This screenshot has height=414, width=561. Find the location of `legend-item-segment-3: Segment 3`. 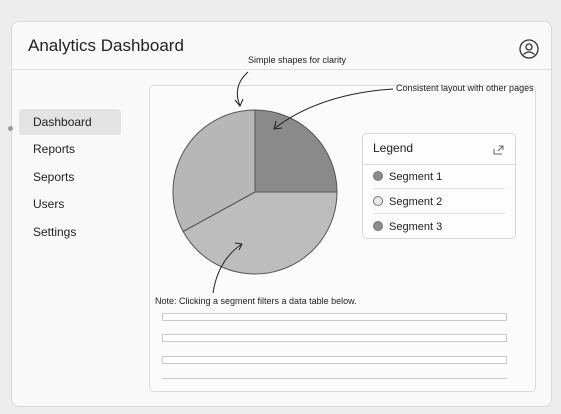

legend-item-segment-3: Segment 3 is located at coordinates (407, 227).